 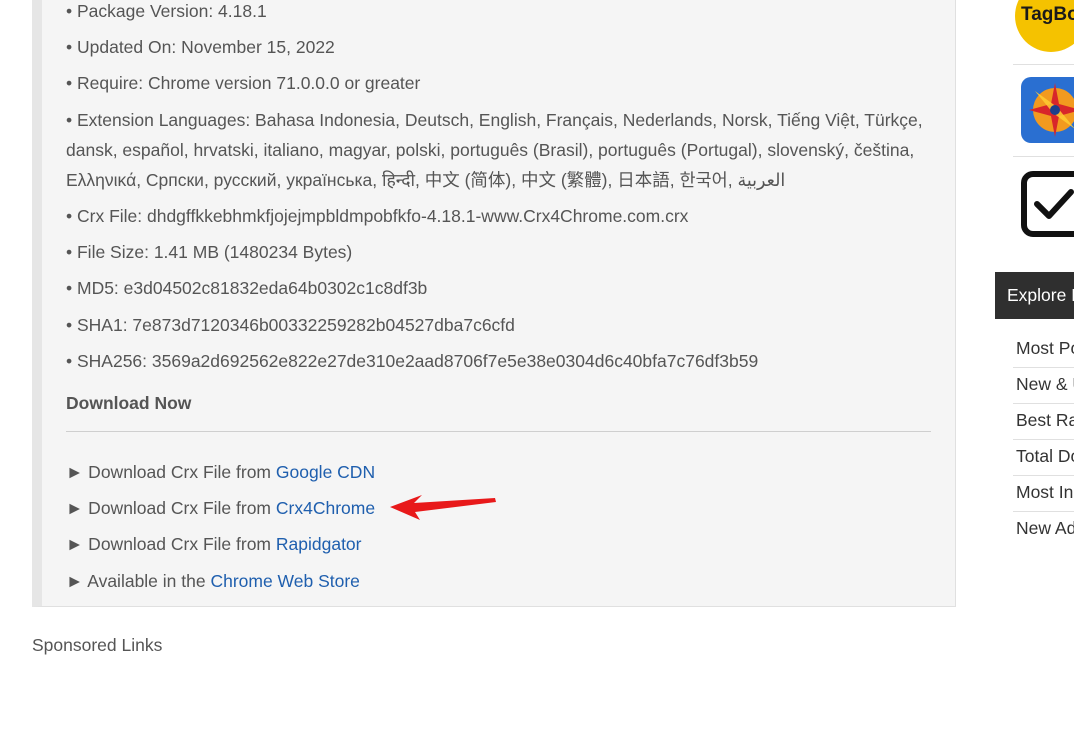 I want to click on download-row-prefix: ► Available in the, so click(x=138, y=581).